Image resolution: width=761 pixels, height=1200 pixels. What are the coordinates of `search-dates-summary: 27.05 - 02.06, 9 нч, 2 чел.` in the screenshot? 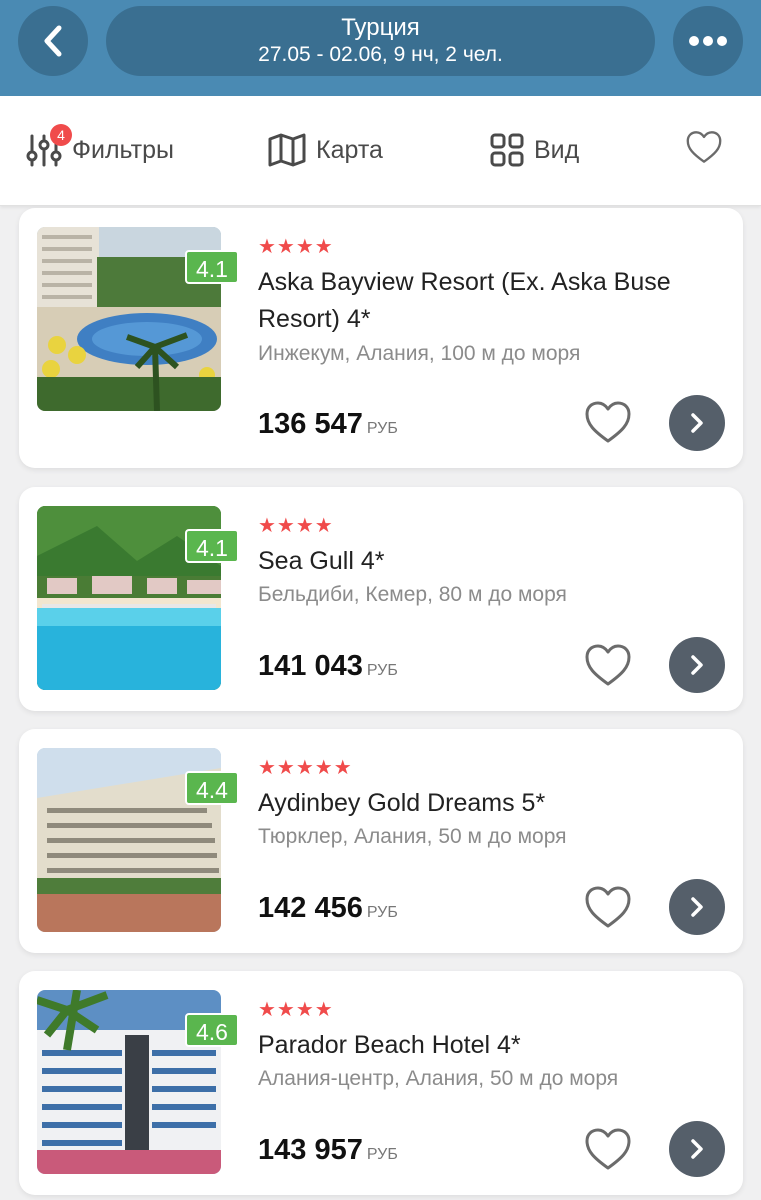 It's located at (380, 54).